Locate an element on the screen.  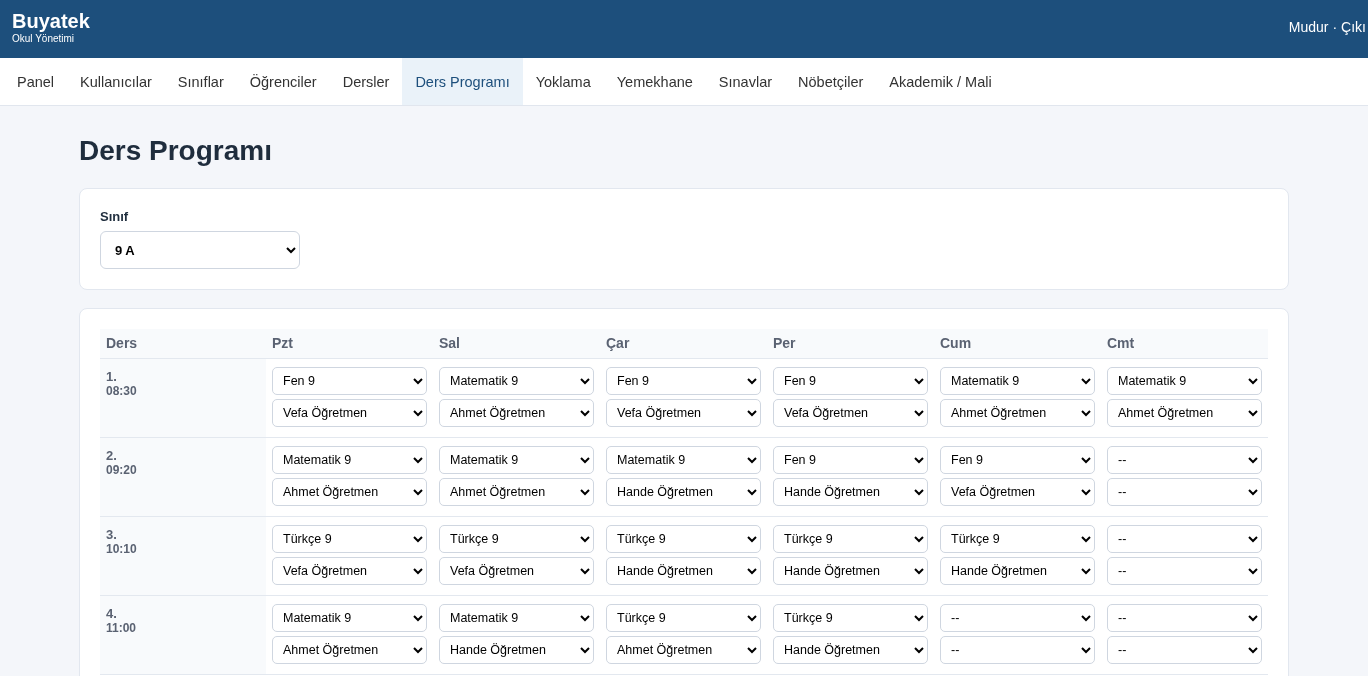
nav-tab: Nöbetçiler is located at coordinates (831, 81).